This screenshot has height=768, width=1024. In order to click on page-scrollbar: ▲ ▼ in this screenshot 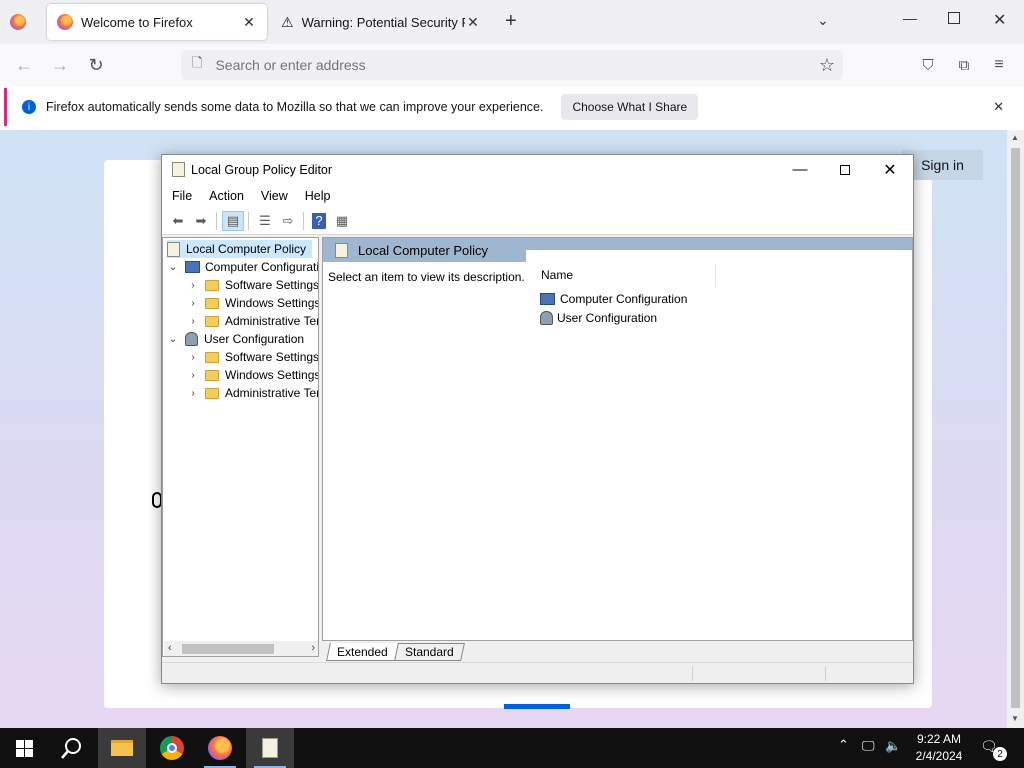, I will do `click(1015, 429)`.